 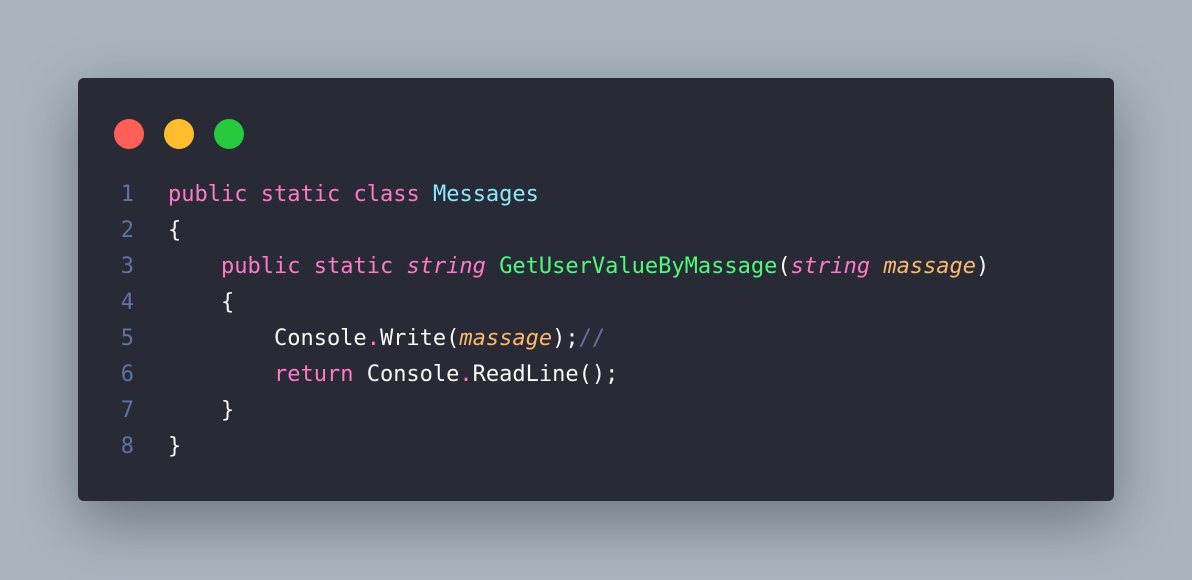 I want to click on line-content: return Console.ReadLine();, so click(x=376, y=375).